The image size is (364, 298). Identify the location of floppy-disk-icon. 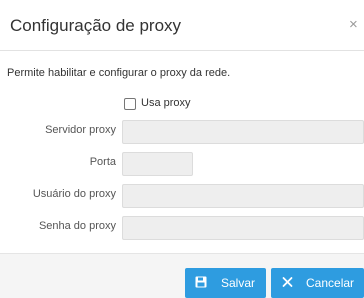
(201, 283).